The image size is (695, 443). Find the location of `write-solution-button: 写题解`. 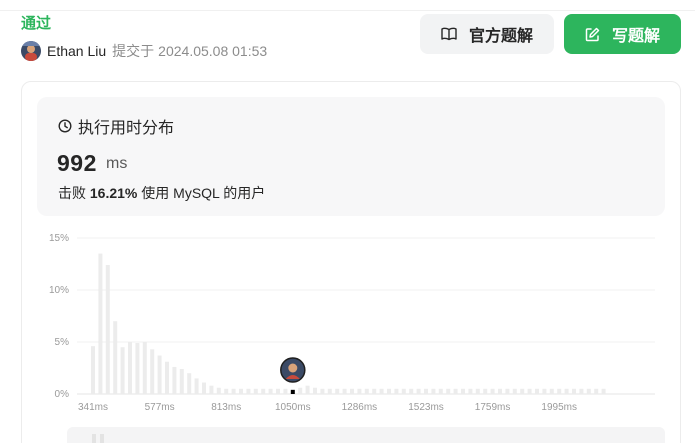

write-solution-button: 写题解 is located at coordinates (622, 34).